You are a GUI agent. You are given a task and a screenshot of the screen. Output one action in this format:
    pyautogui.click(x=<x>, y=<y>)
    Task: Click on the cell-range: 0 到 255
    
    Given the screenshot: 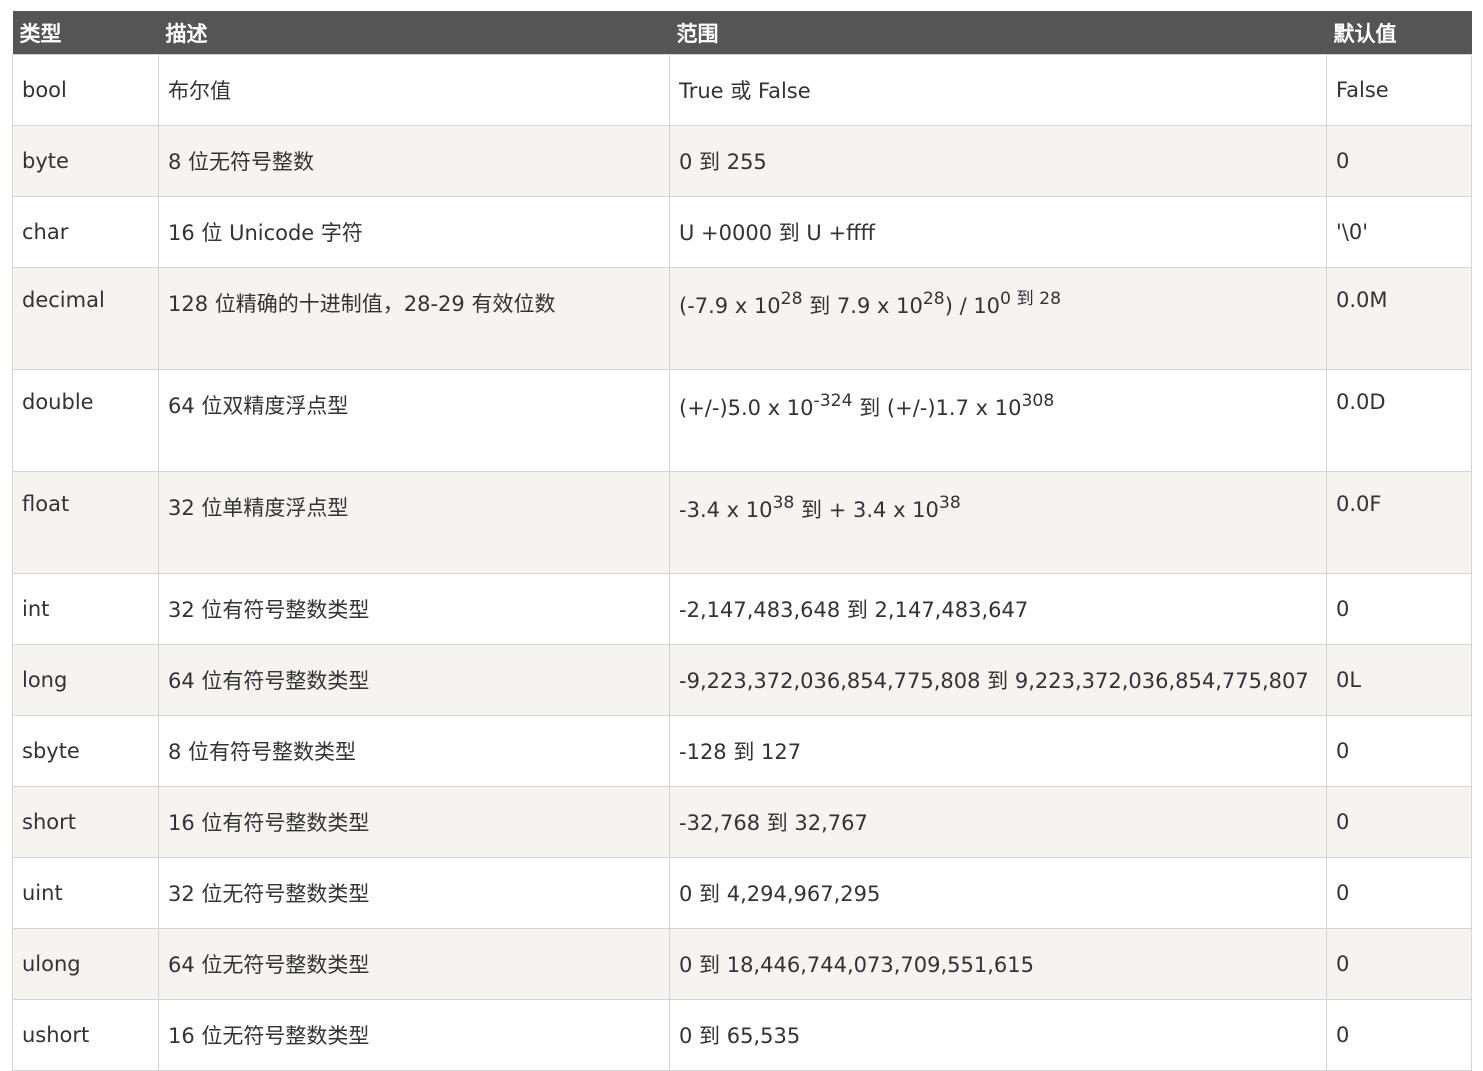 What is the action you would take?
    pyautogui.click(x=998, y=161)
    